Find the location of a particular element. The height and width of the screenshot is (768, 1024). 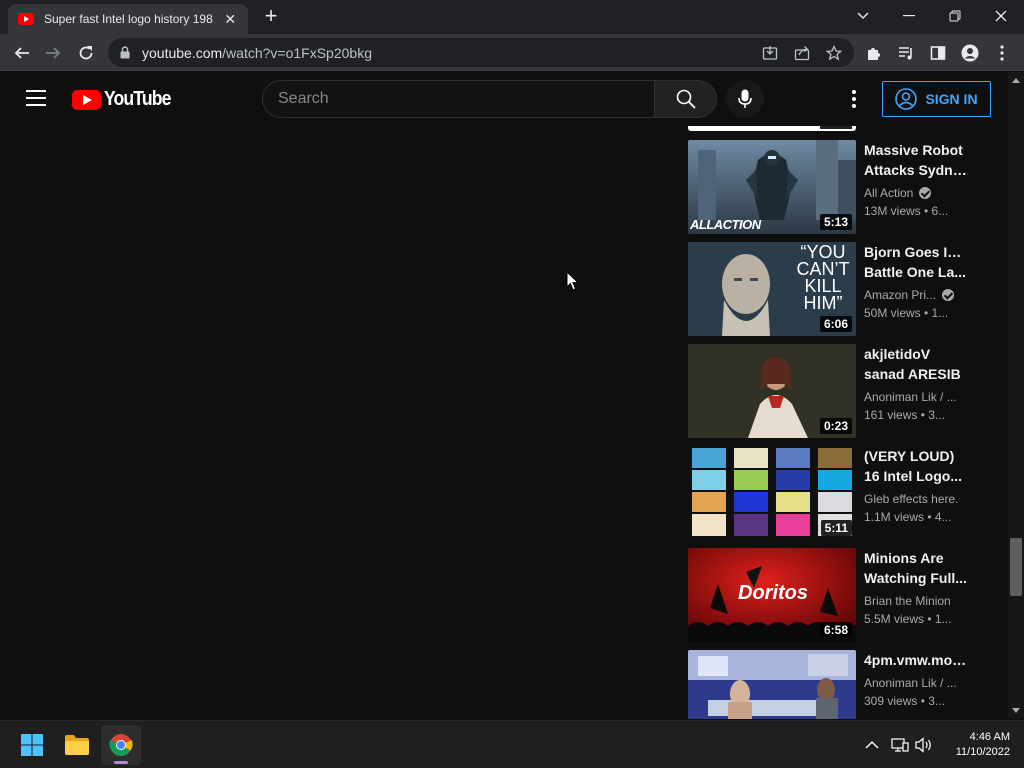

bookmark-star-icon is located at coordinates (834, 53).